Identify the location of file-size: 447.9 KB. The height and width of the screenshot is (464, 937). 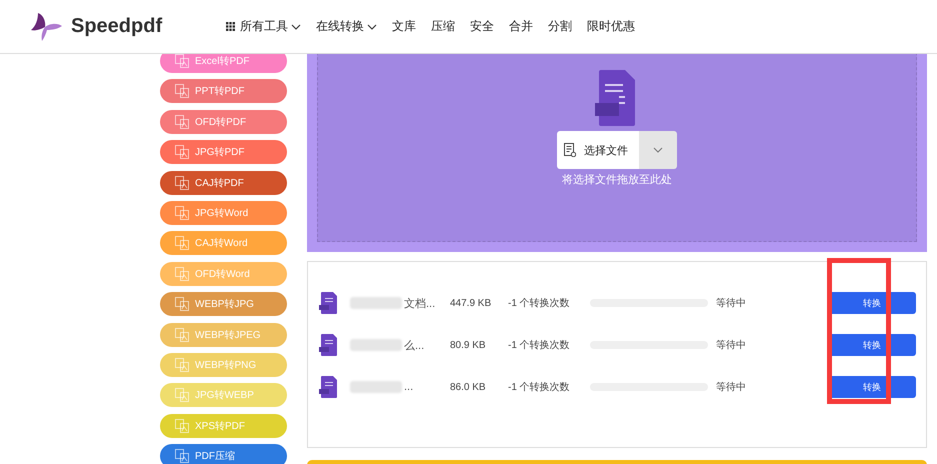
(471, 303).